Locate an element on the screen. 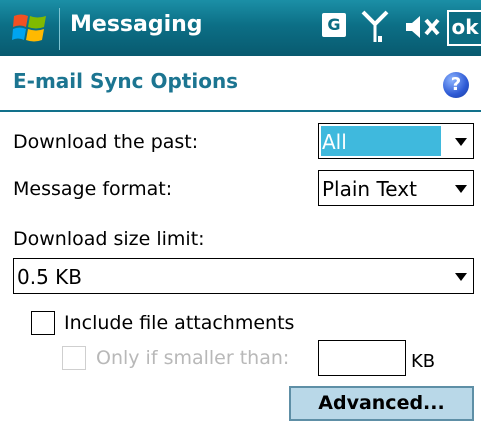 This screenshot has width=481, height=421. app-title: Messaging is located at coordinates (136, 24).